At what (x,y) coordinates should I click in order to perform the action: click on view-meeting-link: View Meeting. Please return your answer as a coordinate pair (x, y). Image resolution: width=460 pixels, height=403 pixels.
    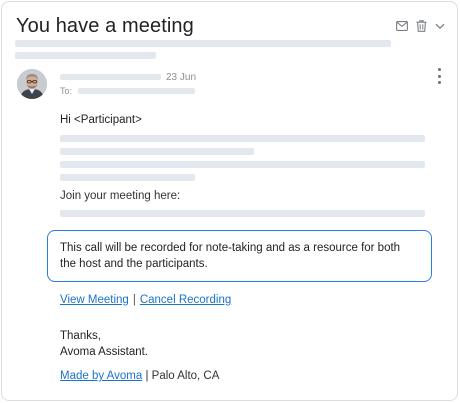
    Looking at the image, I should click on (94, 300).